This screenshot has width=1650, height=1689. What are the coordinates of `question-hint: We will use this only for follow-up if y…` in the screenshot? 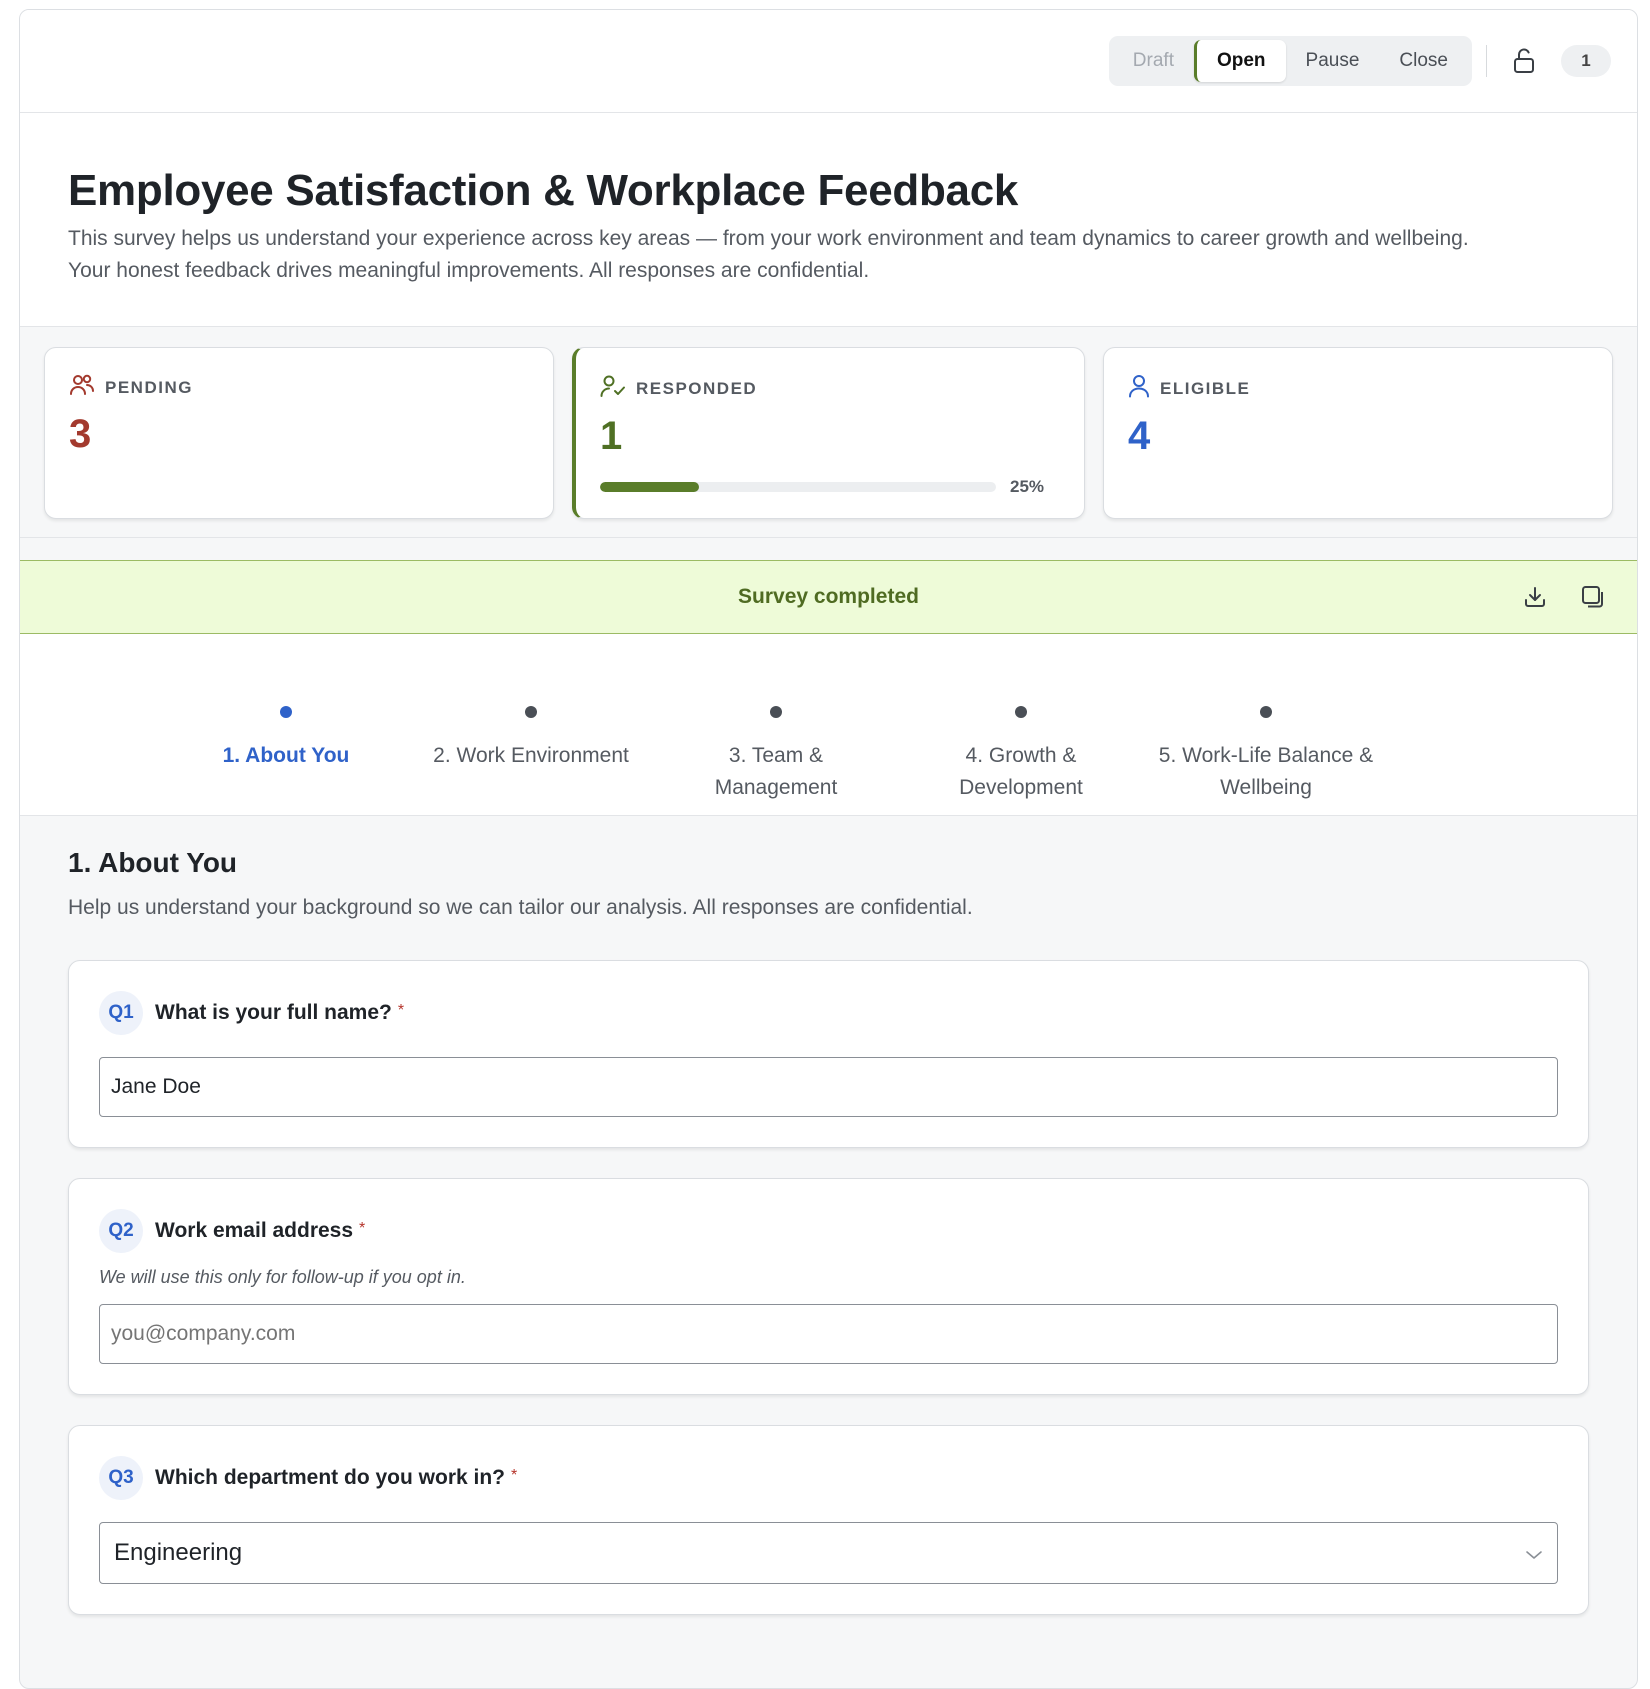 It's located at (282, 1277).